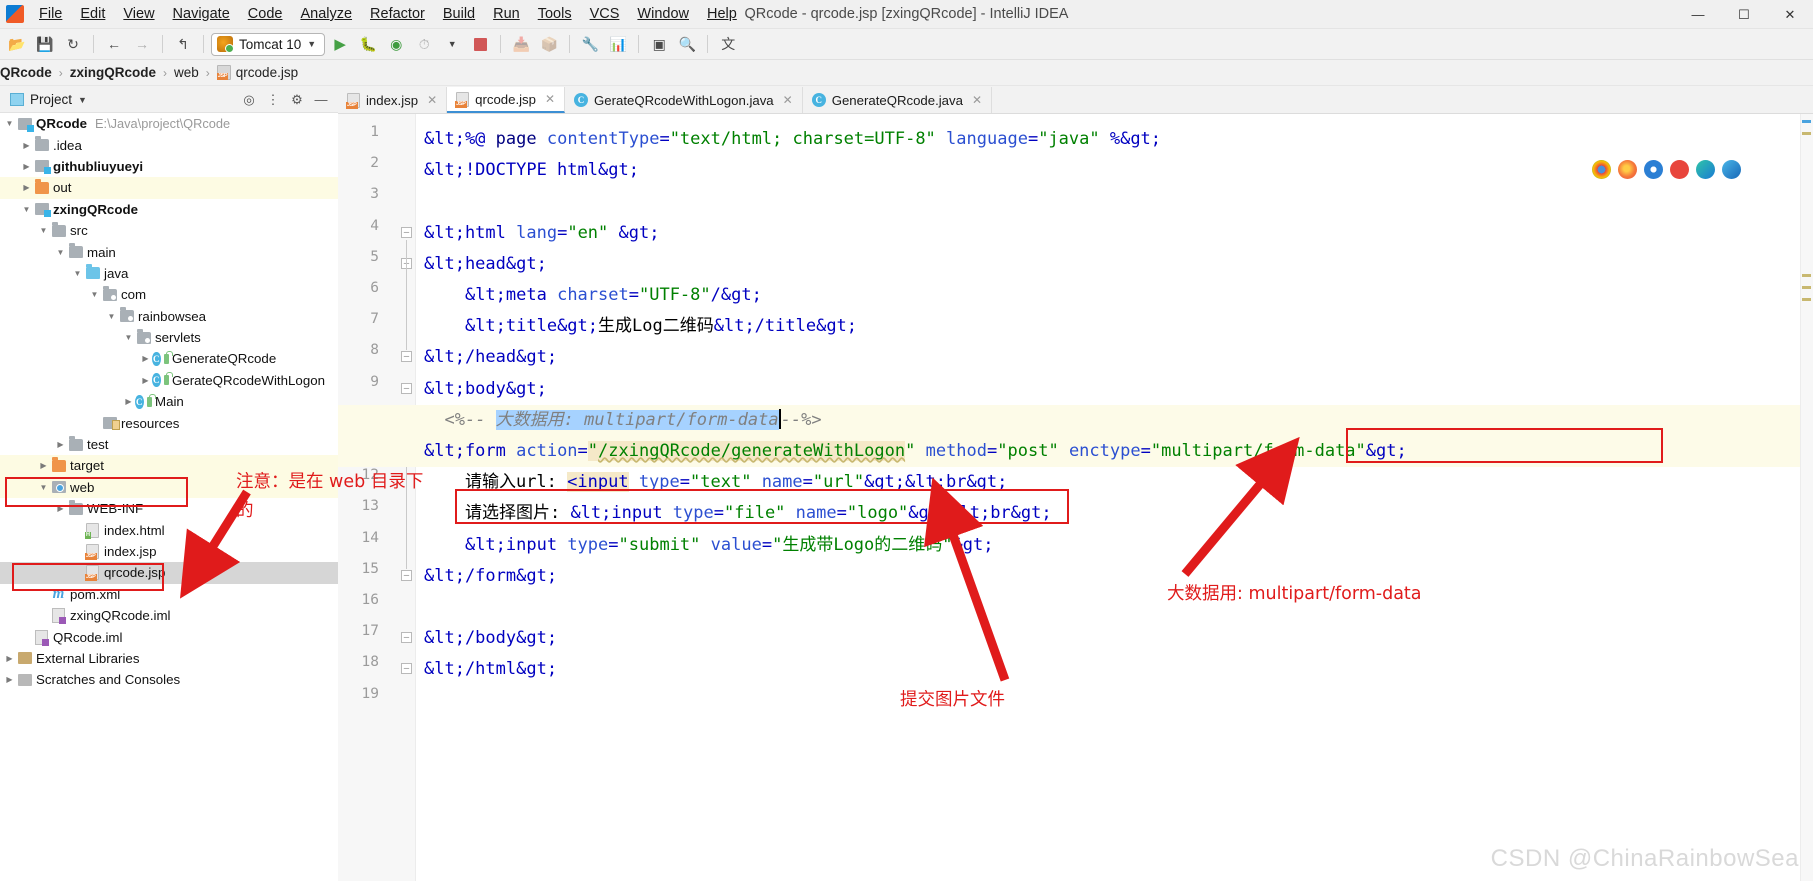 The image size is (1813, 881). I want to click on code-line: &lt;html lang="en" &gt;, so click(1114, 233).